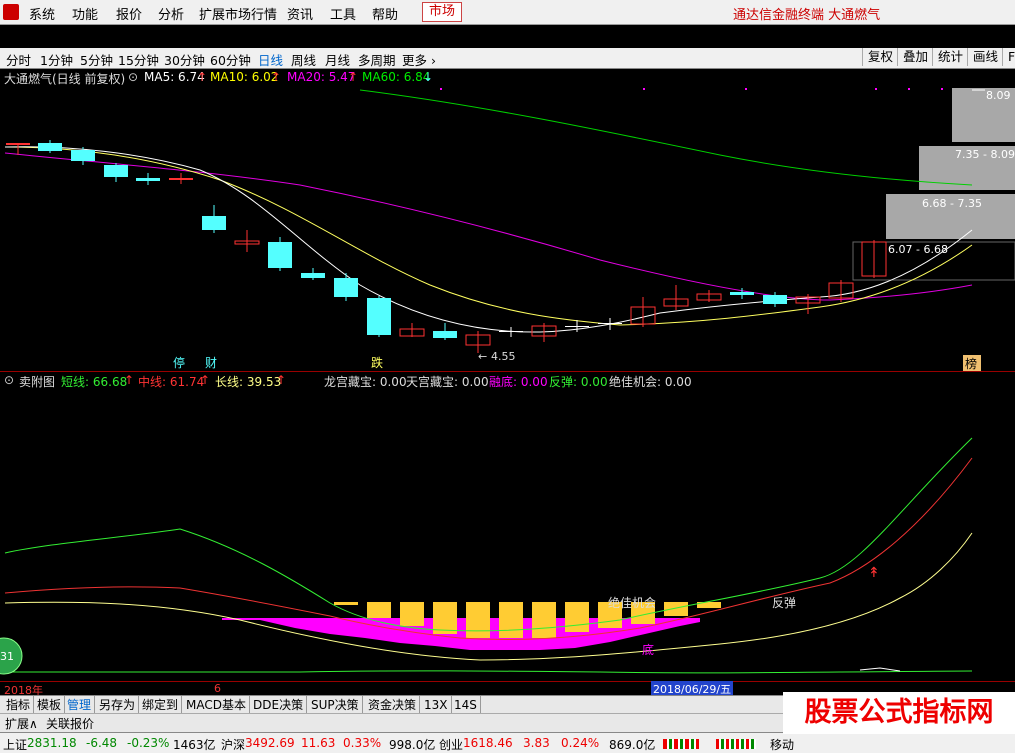  Describe the element at coordinates (129, 13) in the screenshot. I see `menu-quote: 报价` at that location.